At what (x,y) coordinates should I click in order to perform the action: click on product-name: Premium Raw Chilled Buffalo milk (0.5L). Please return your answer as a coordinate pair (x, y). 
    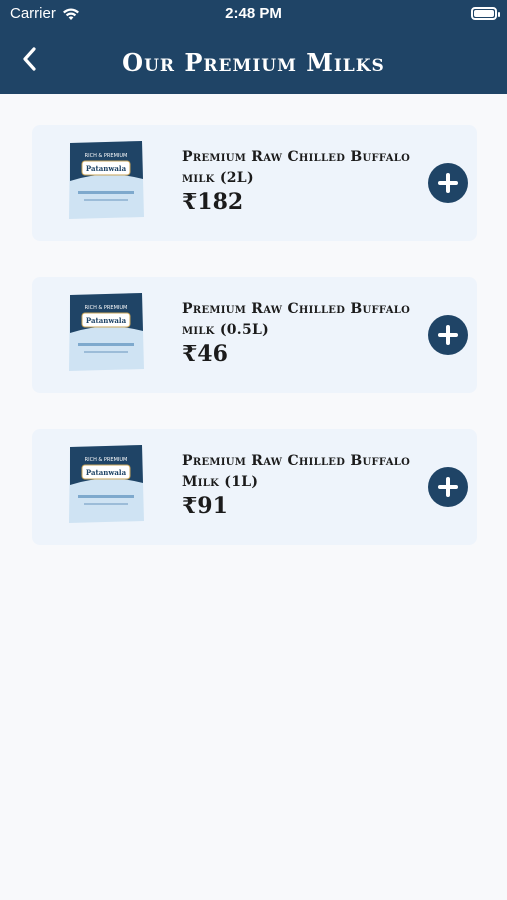
    Looking at the image, I should click on (296, 319).